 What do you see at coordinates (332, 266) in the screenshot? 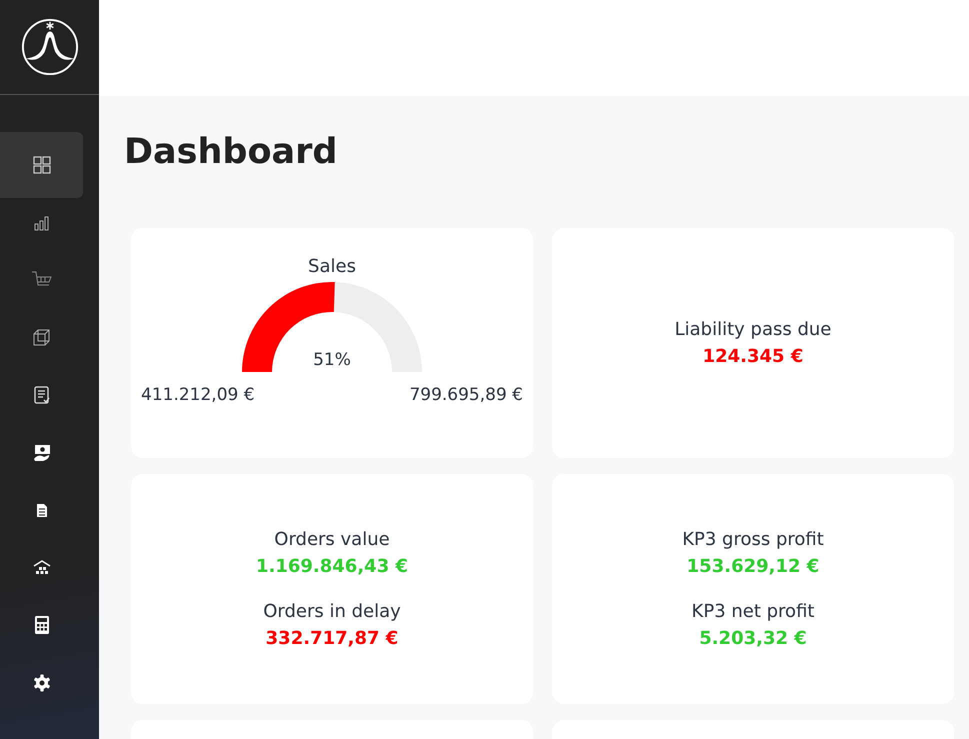
I see `card-title: Sales` at bounding box center [332, 266].